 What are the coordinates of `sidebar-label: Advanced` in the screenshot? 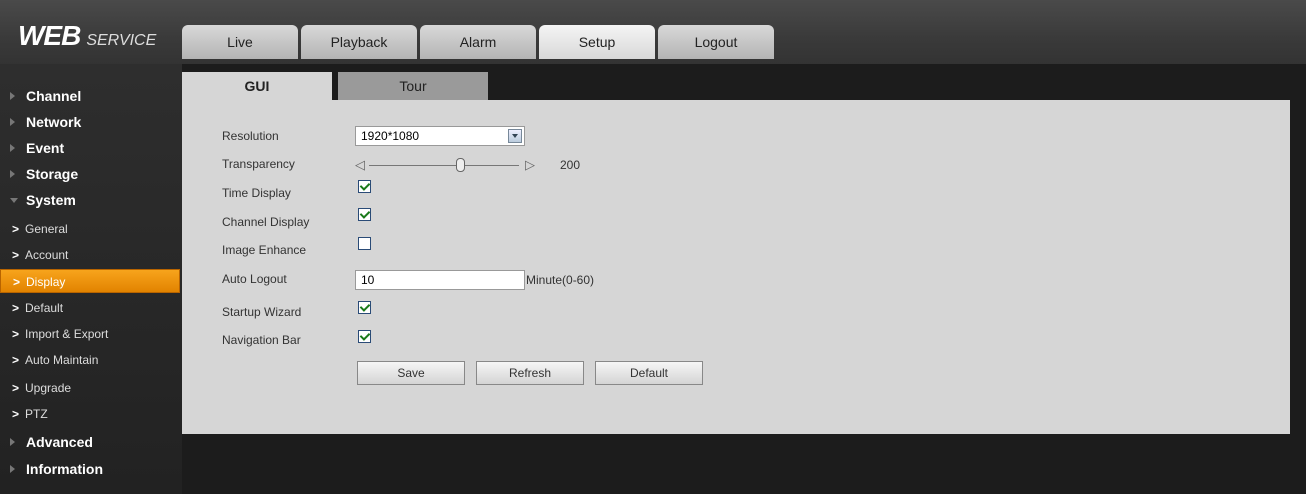 It's located at (59, 442).